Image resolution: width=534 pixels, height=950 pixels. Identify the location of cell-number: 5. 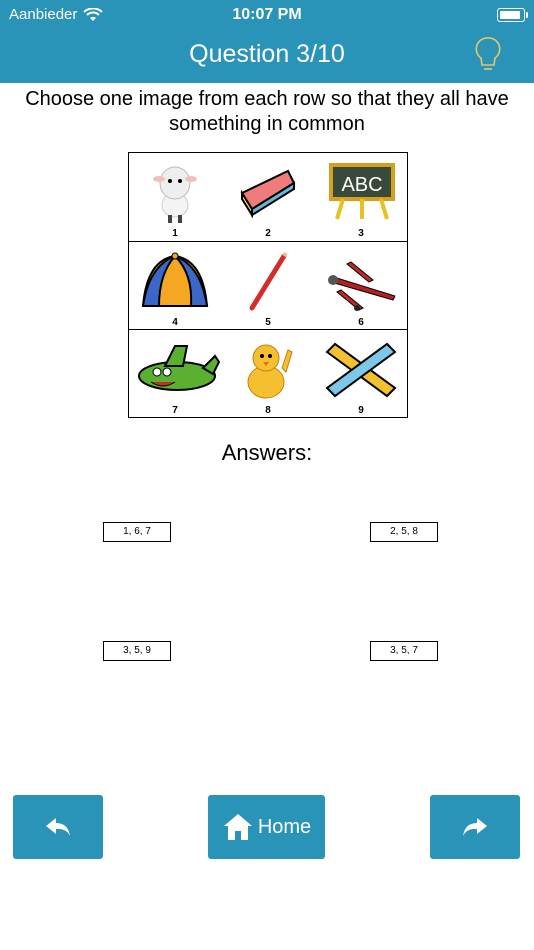
(268, 322).